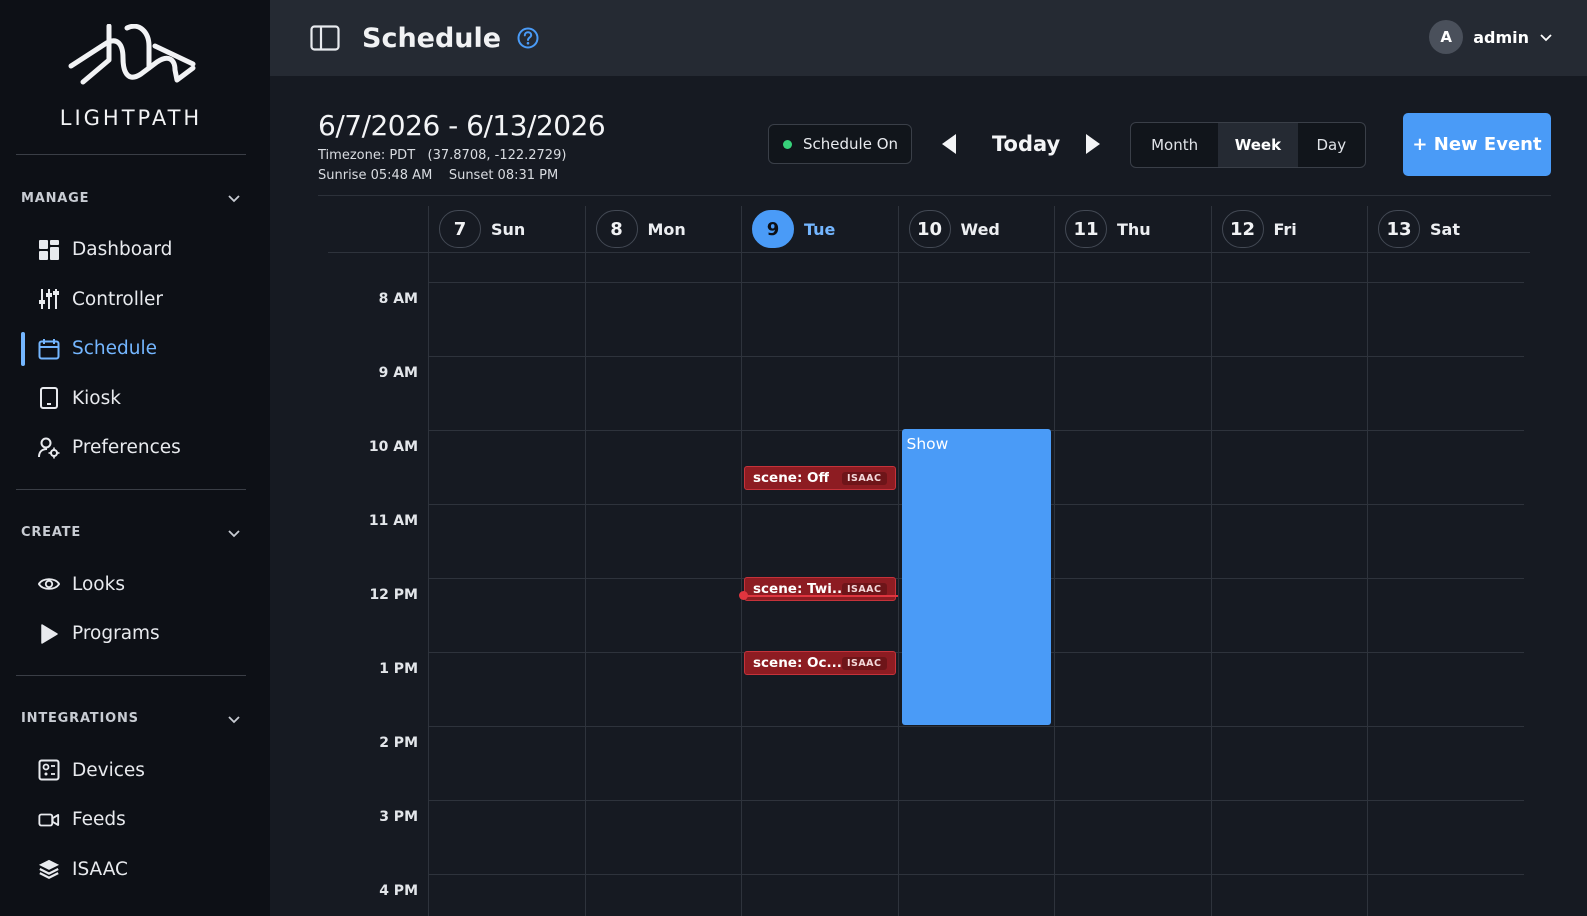  Describe the element at coordinates (787, 144) in the screenshot. I see `status-dot` at that location.